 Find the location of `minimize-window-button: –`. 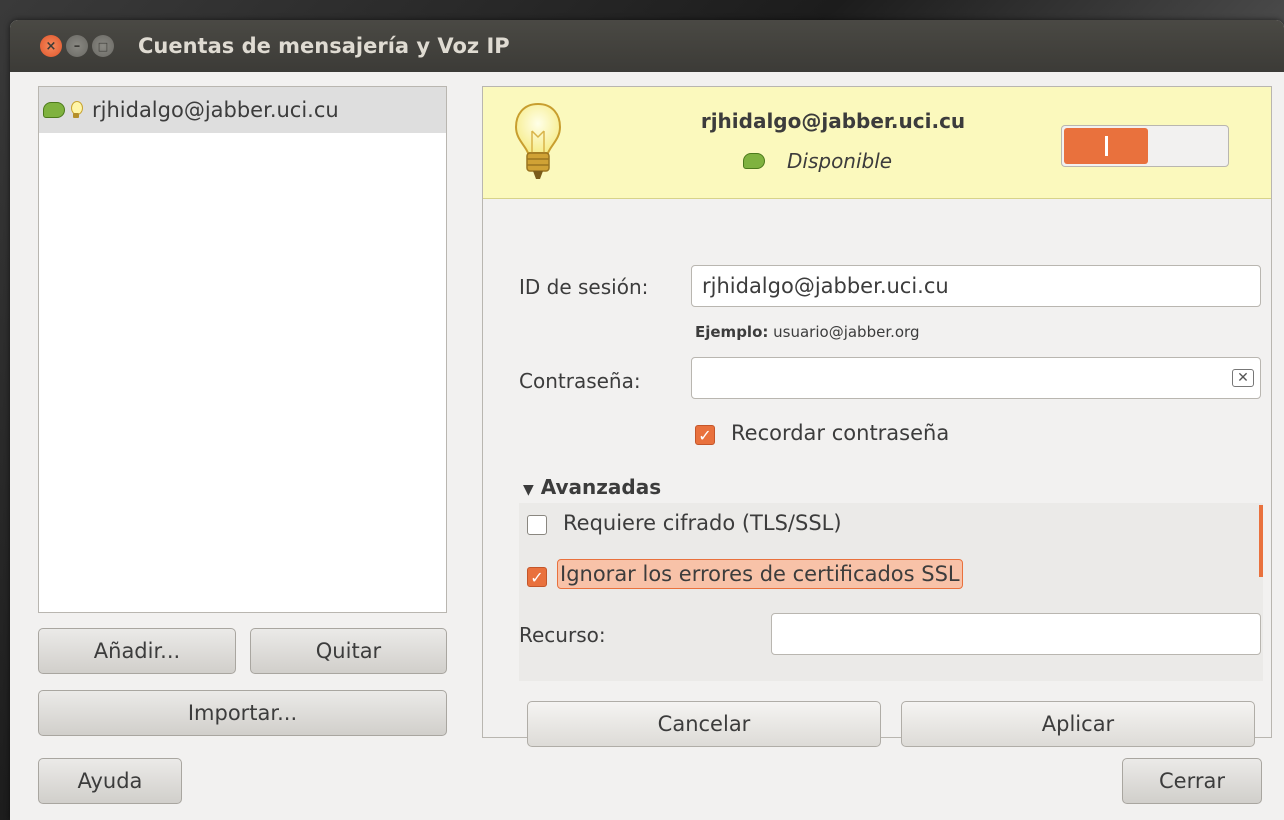

minimize-window-button: – is located at coordinates (77, 46).